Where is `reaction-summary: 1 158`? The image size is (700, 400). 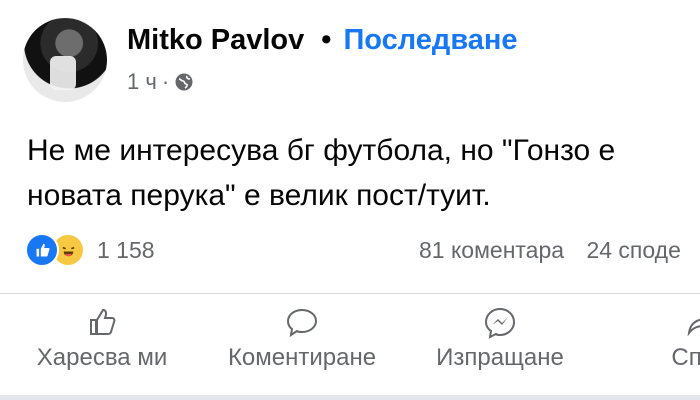
reaction-summary: 1 158 is located at coordinates (90, 250).